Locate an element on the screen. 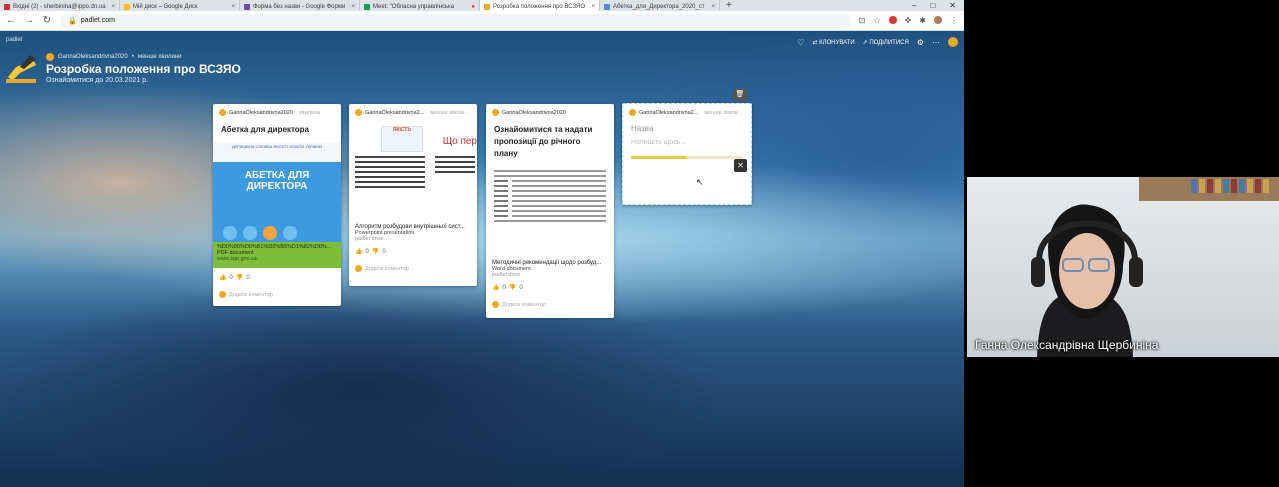 This screenshot has height=487, width=1279. webcam-video: Ганна Олександрівна Щербиніна is located at coordinates (1123, 267).